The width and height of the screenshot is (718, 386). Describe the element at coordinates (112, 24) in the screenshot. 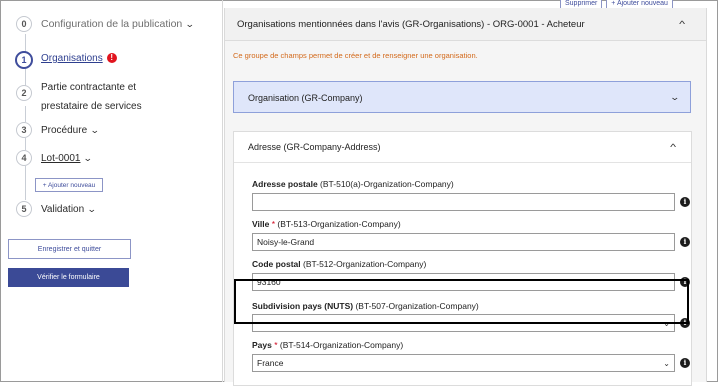

I see `step-label: Configuration de la publication` at that location.